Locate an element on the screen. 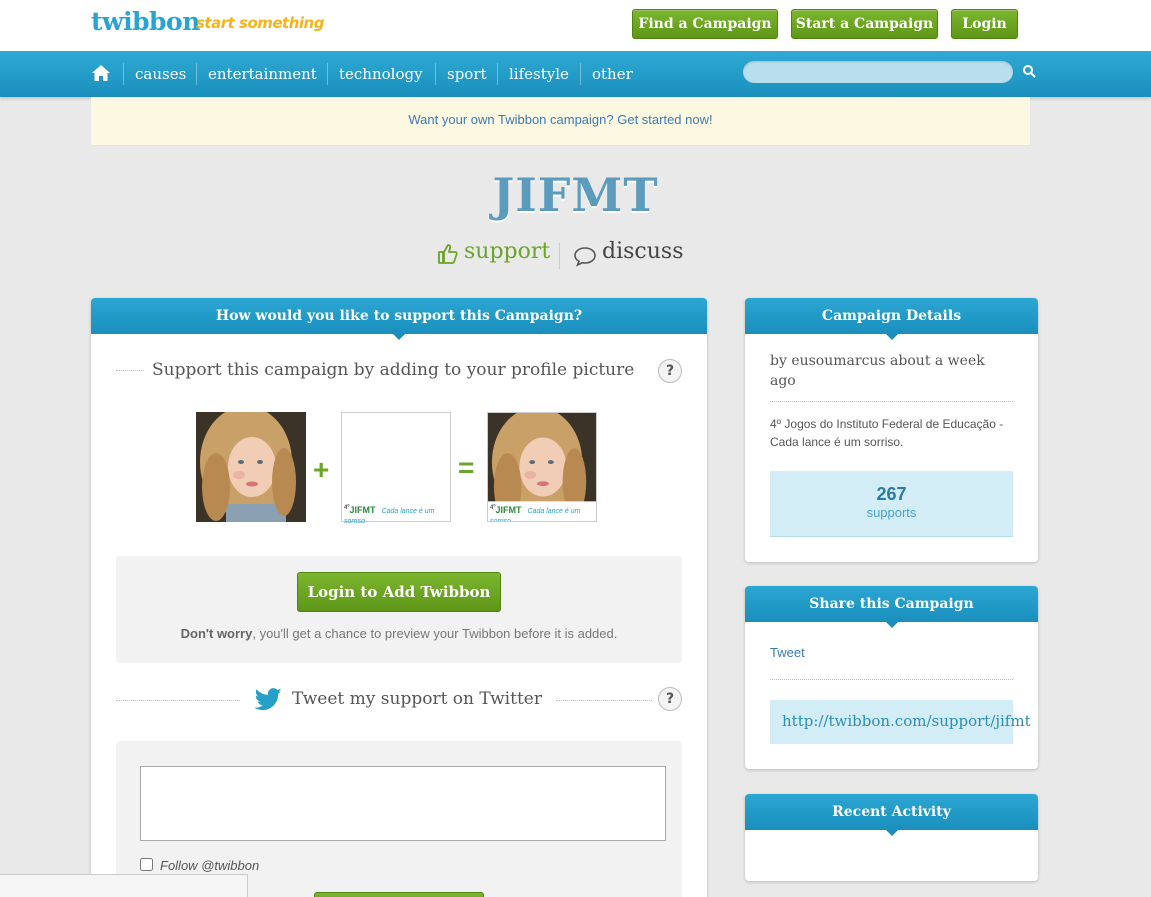 The image size is (1151, 897). nav-item-entertainment: entertainment is located at coordinates (262, 74).